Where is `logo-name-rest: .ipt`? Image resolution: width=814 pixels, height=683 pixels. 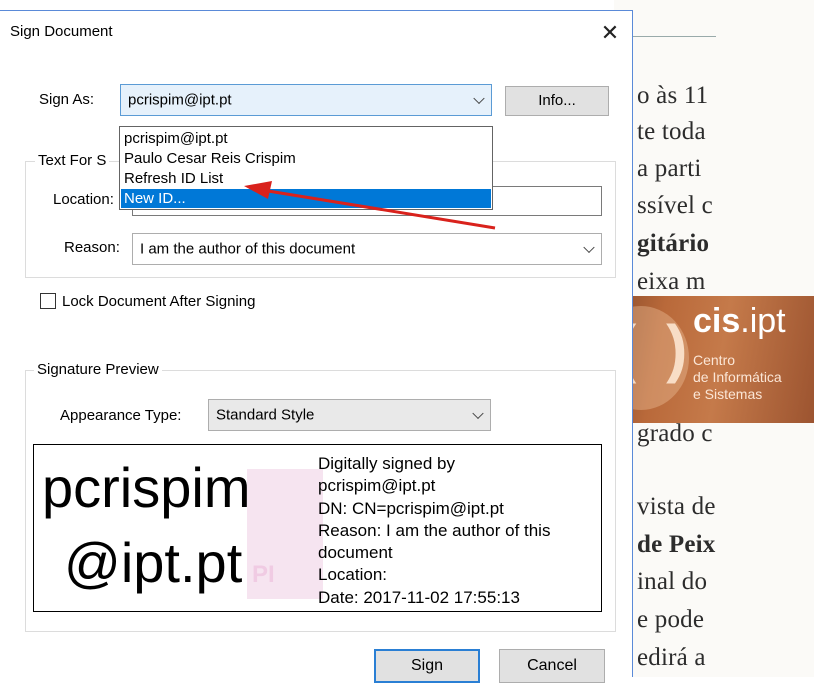
logo-name-rest: .ipt is located at coordinates (763, 321).